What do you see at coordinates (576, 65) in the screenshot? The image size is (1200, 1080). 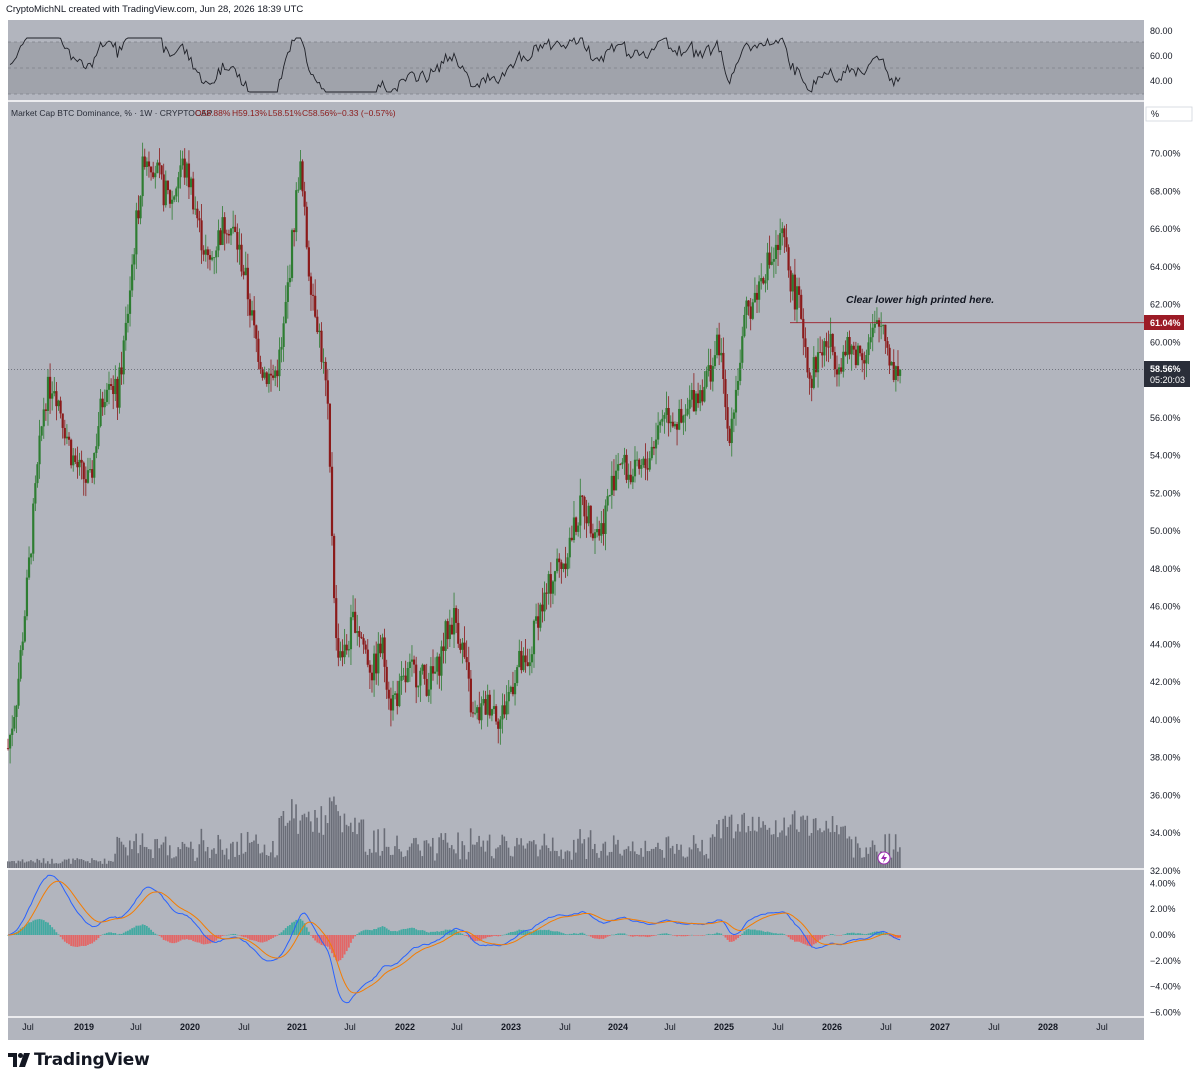 I see `rsi-pane` at bounding box center [576, 65].